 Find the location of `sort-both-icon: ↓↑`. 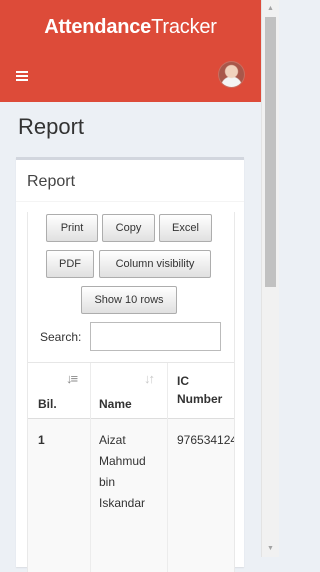

sort-both-icon: ↓↑ is located at coordinates (149, 378).